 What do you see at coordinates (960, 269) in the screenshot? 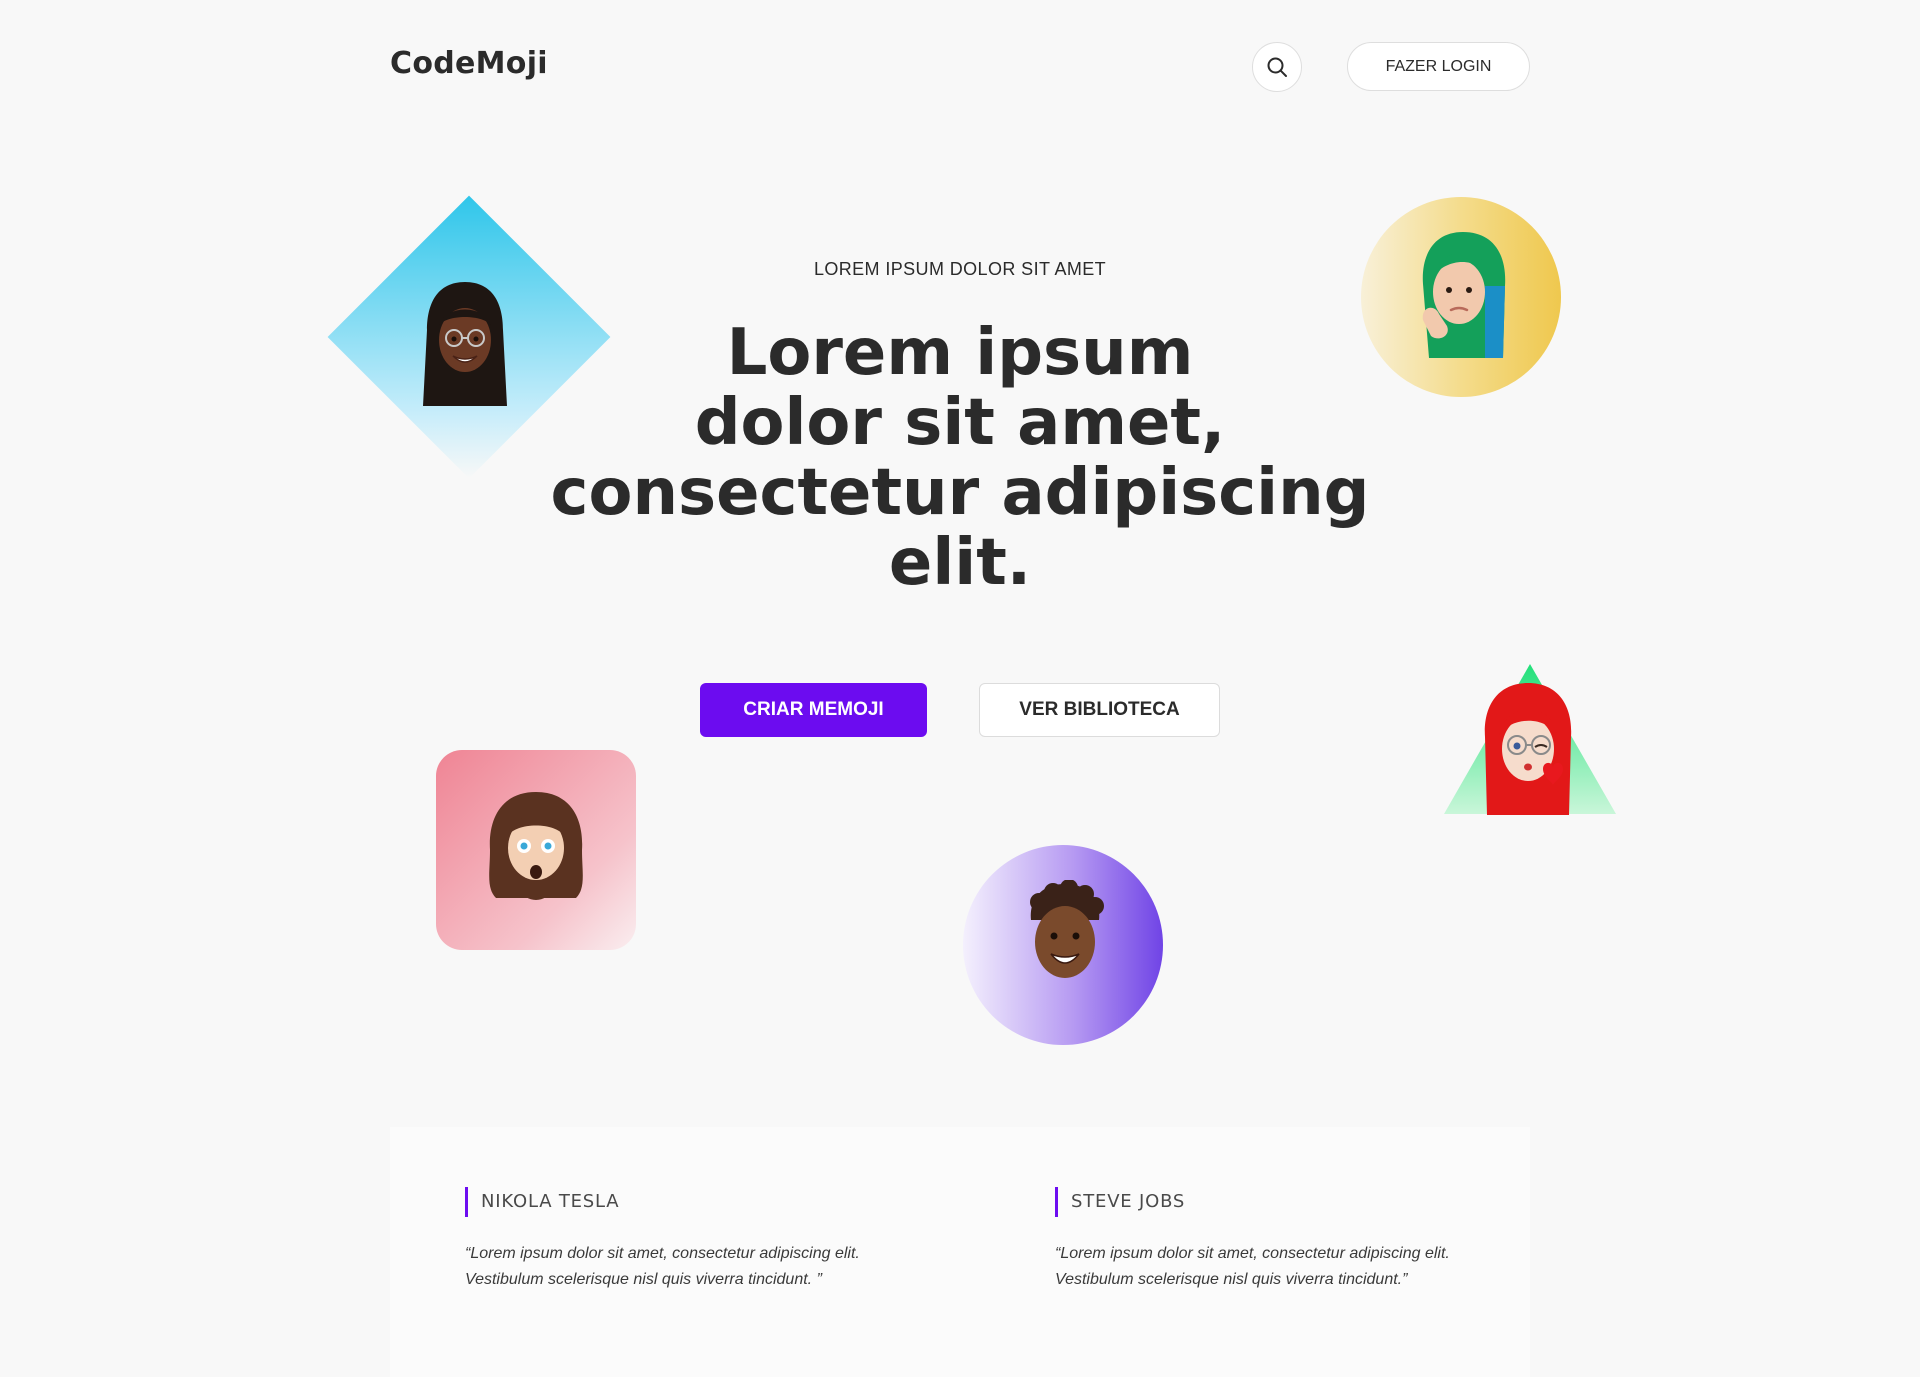
I see `hero-eyebrow: LOREM IPSUM DOLOR SIT AMET` at bounding box center [960, 269].